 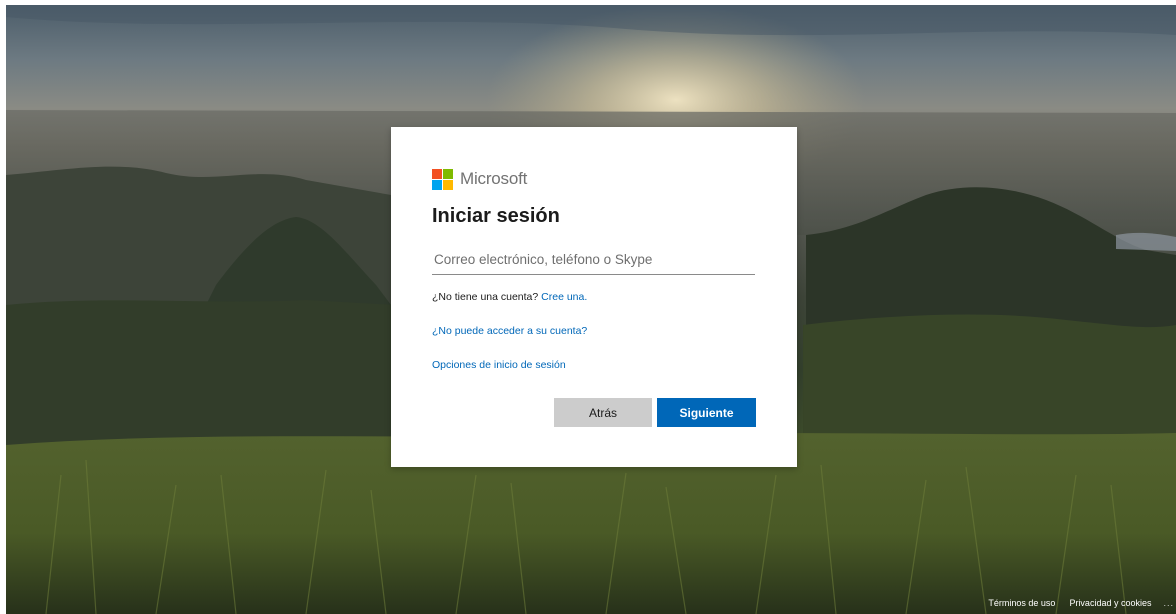 I want to click on signin-options-link: Opciones de inicio de sesión, so click(x=499, y=365).